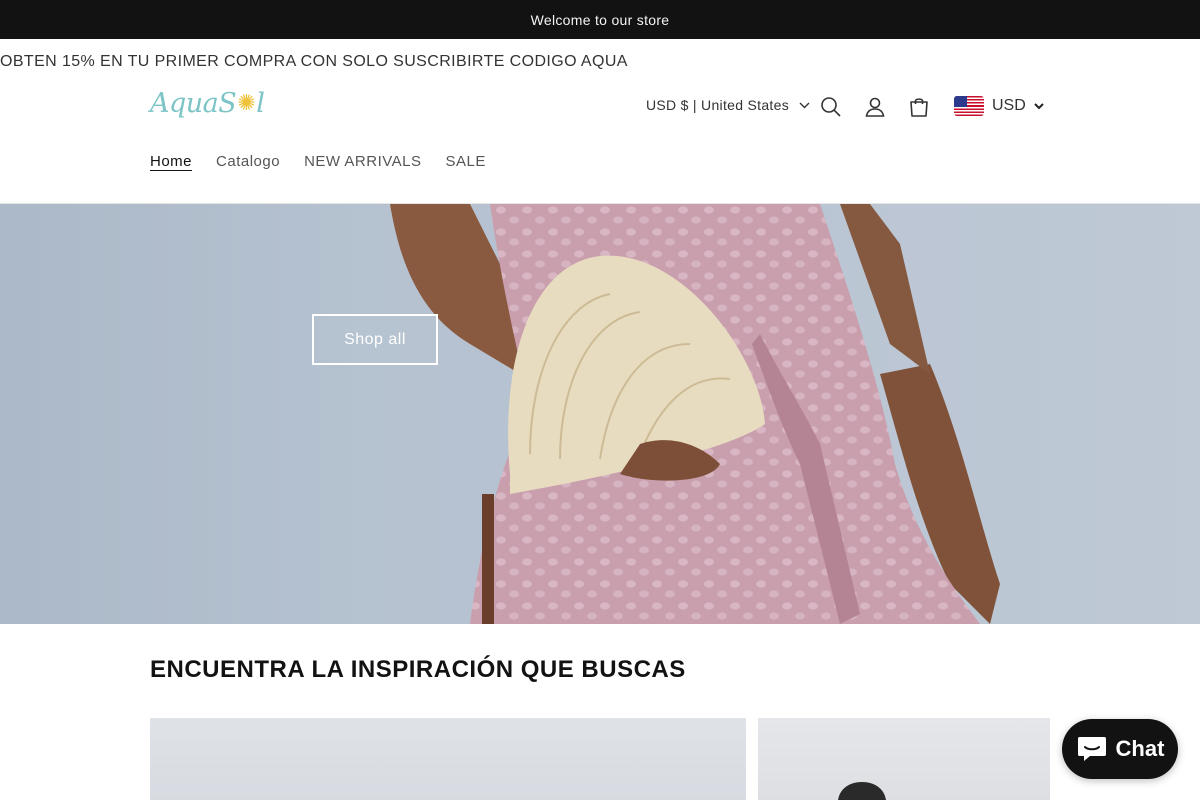 This screenshot has width=1200, height=800. Describe the element at coordinates (862, 791) in the screenshot. I see `collection-card-2-image` at that location.